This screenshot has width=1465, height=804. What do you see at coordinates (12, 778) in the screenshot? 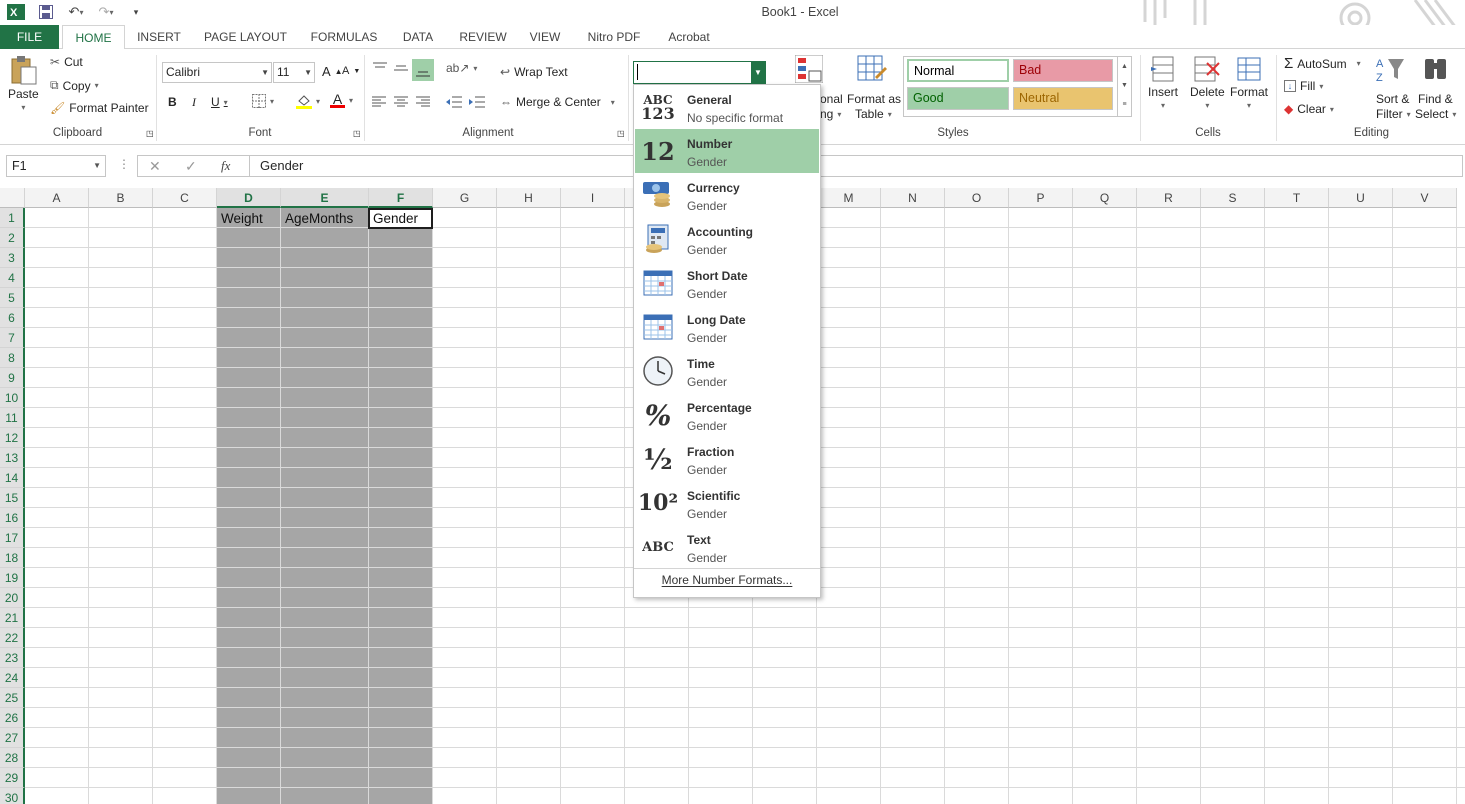
I see `row-header-29: 29` at bounding box center [12, 778].